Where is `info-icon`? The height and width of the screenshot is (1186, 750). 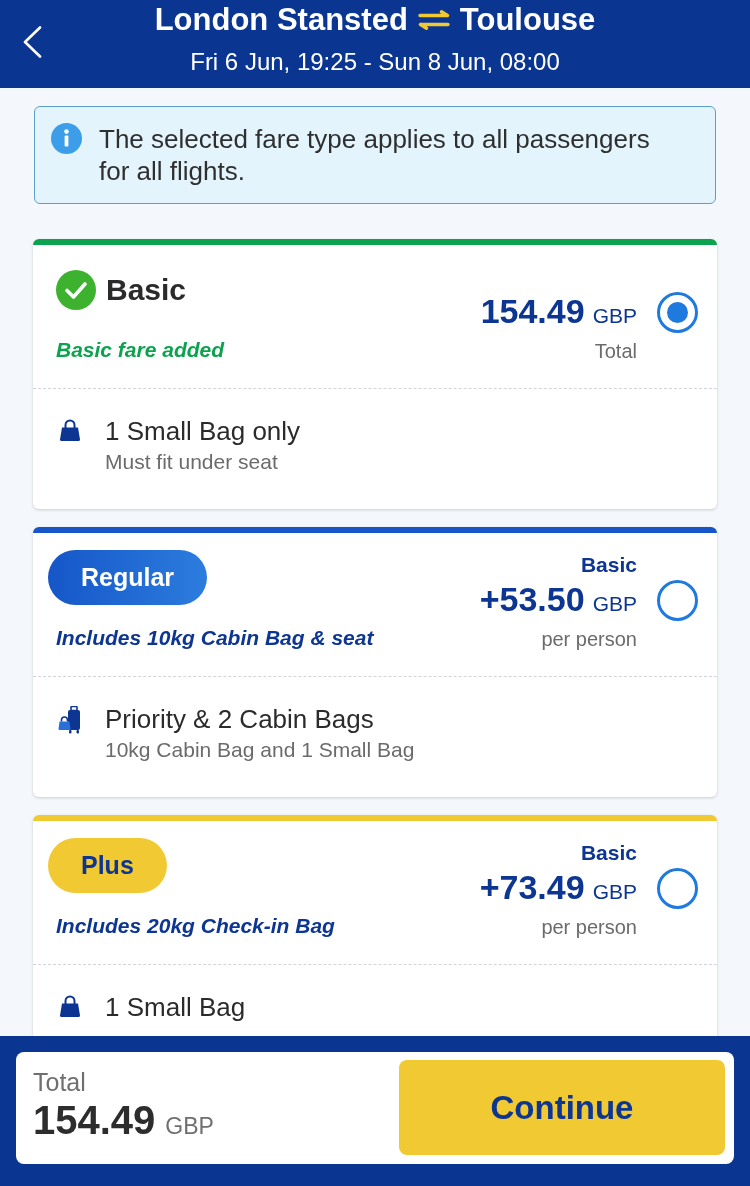
info-icon is located at coordinates (66, 138).